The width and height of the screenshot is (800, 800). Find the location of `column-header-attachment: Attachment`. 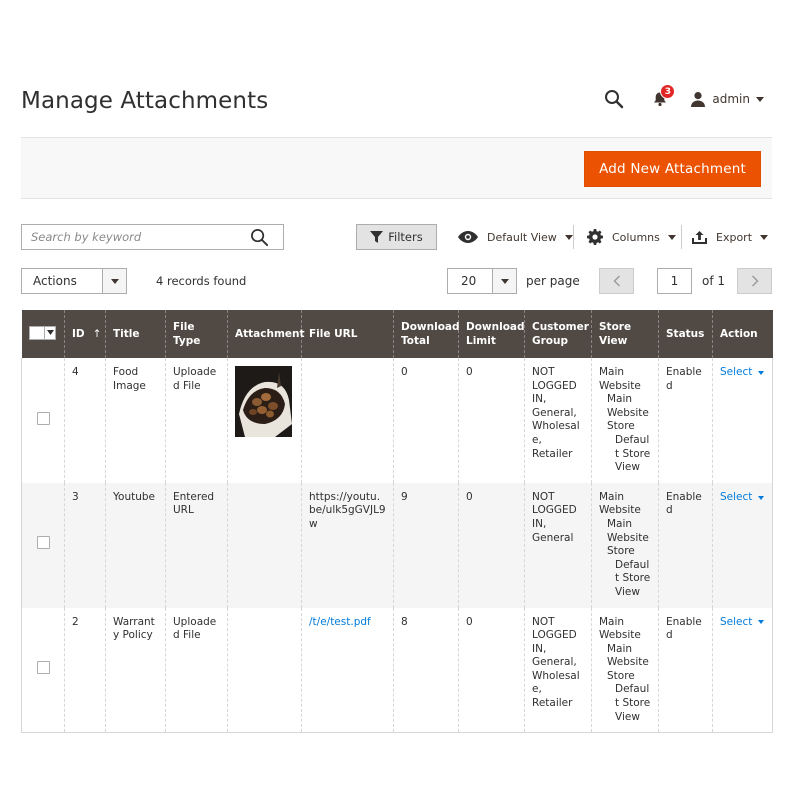

column-header-attachment: Attachment is located at coordinates (266, 334).